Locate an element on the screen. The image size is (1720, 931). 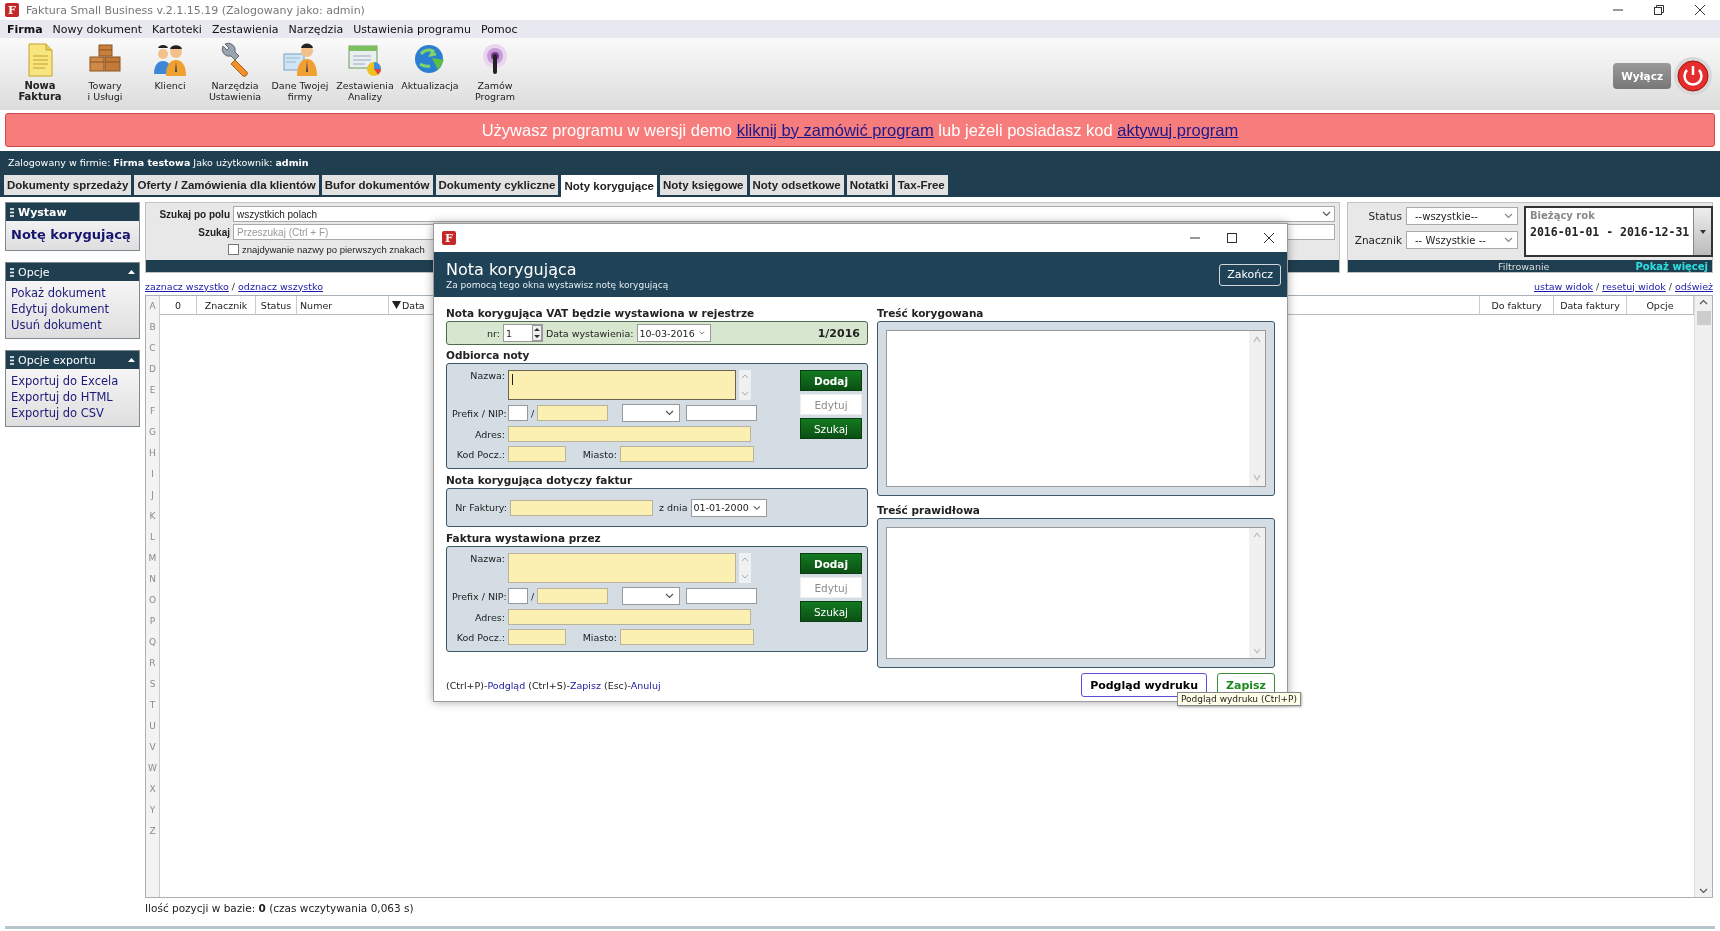
toolbar-button: Zamów Program is located at coordinates (495, 72).